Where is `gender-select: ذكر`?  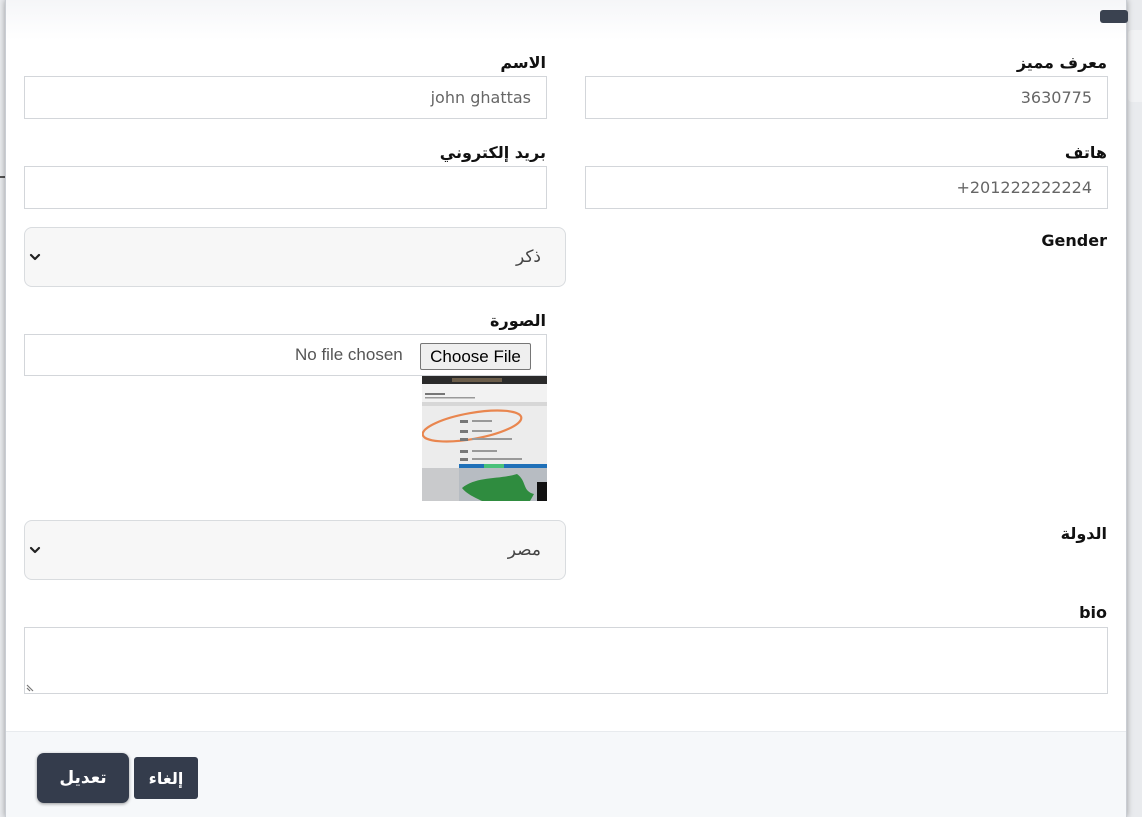 gender-select: ذكر is located at coordinates (295, 257).